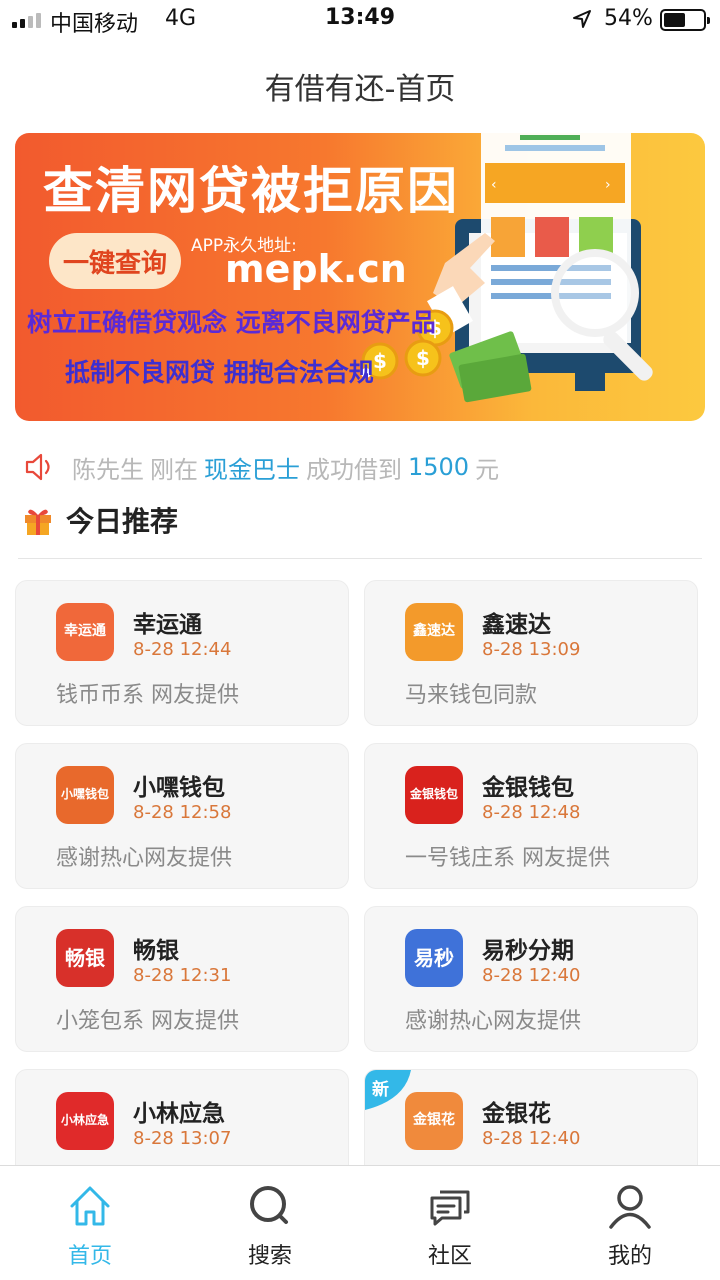 The height and width of the screenshot is (1280, 720). What do you see at coordinates (528, 951) in the screenshot?
I see `app-name: 易秒分期` at bounding box center [528, 951].